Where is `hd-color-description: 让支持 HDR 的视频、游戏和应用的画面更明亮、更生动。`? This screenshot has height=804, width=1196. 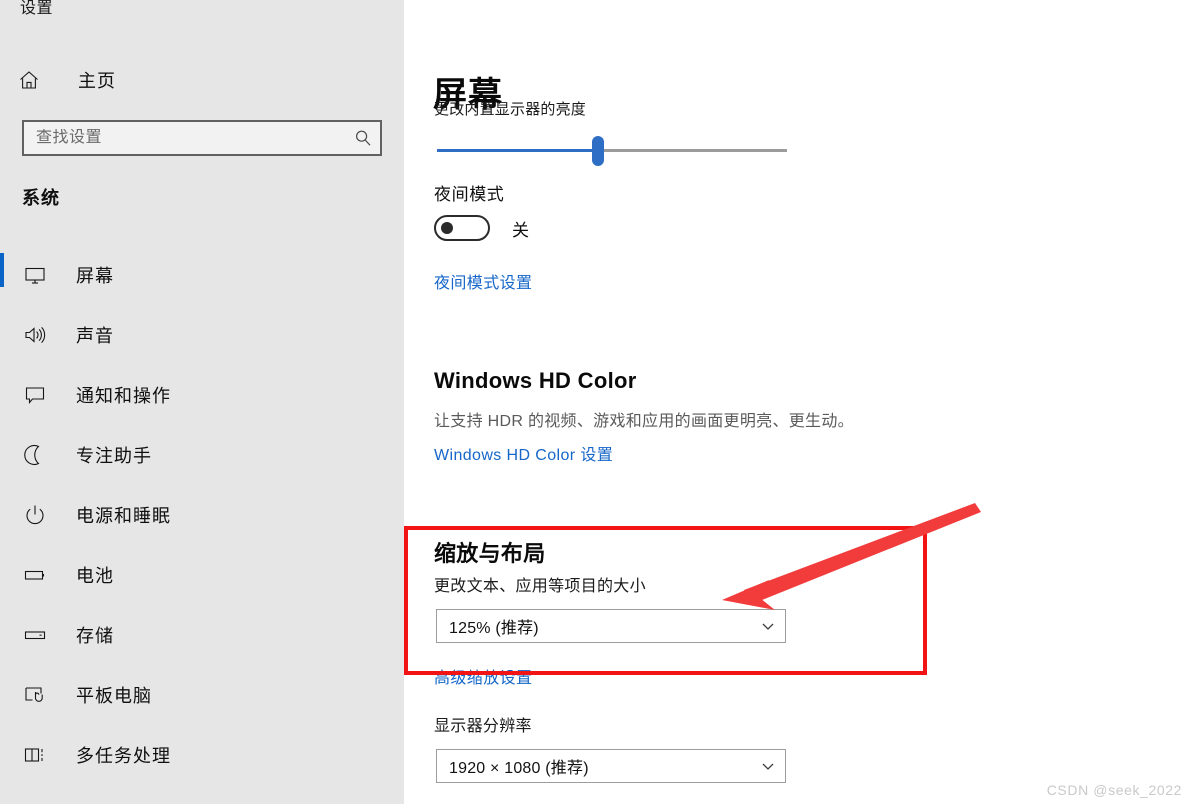 hd-color-description: 让支持 HDR 的视频、游戏和应用的画面更明亮、更生动。 is located at coordinates (644, 421).